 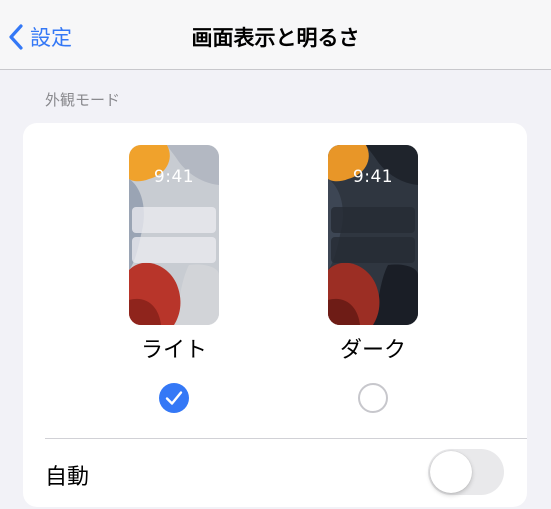 What do you see at coordinates (174, 177) in the screenshot?
I see `light-preview-time: 9:41` at bounding box center [174, 177].